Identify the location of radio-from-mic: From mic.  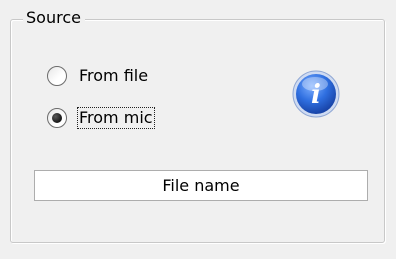
(101, 118).